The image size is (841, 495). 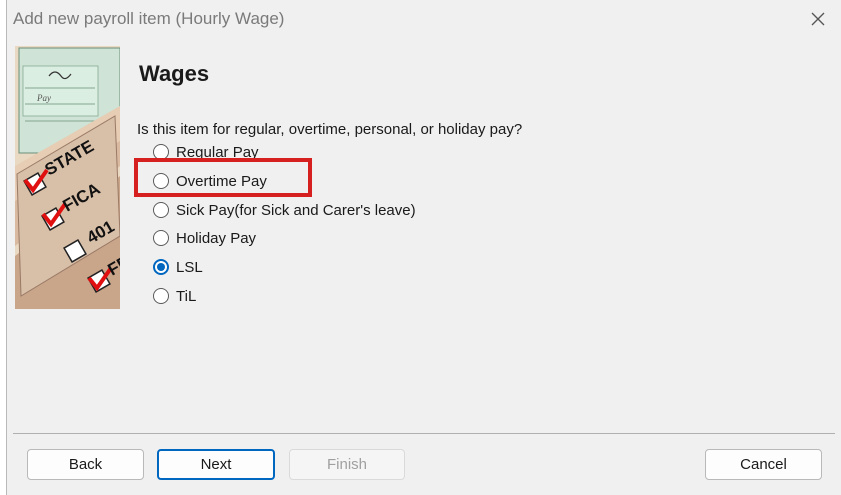 I want to click on radio-circle-selected, so click(x=161, y=267).